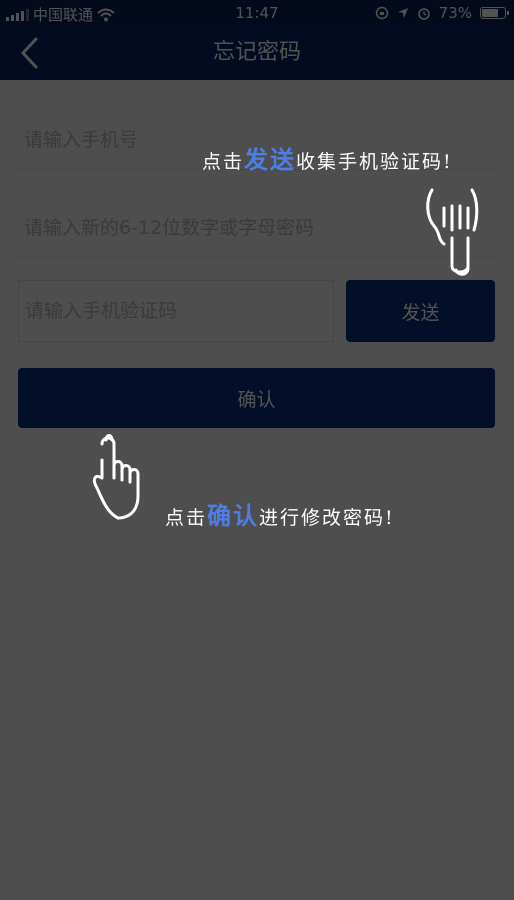 The height and width of the screenshot is (900, 514). What do you see at coordinates (455, 13) in the screenshot?
I see `battery-percent: 73%` at bounding box center [455, 13].